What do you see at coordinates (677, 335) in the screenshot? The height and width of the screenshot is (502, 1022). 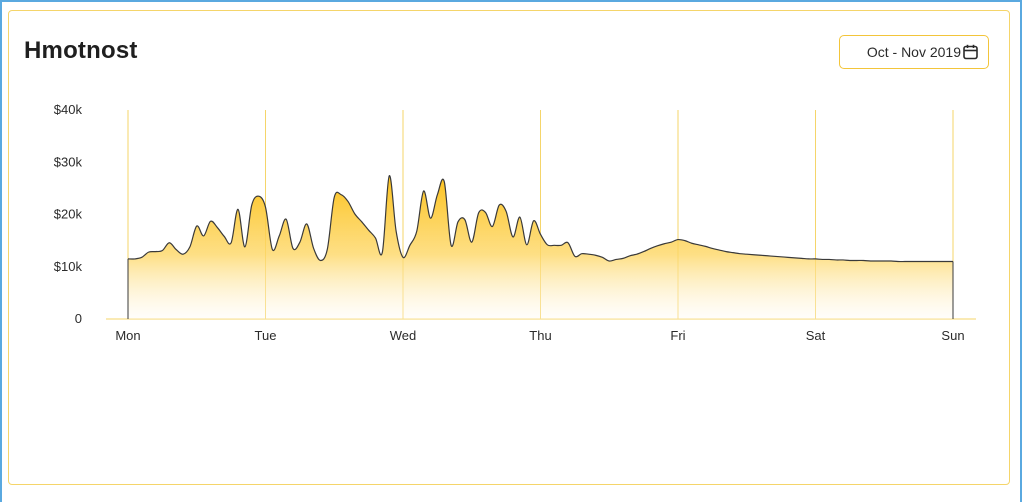 I see `x-tick-label: Fri` at bounding box center [677, 335].